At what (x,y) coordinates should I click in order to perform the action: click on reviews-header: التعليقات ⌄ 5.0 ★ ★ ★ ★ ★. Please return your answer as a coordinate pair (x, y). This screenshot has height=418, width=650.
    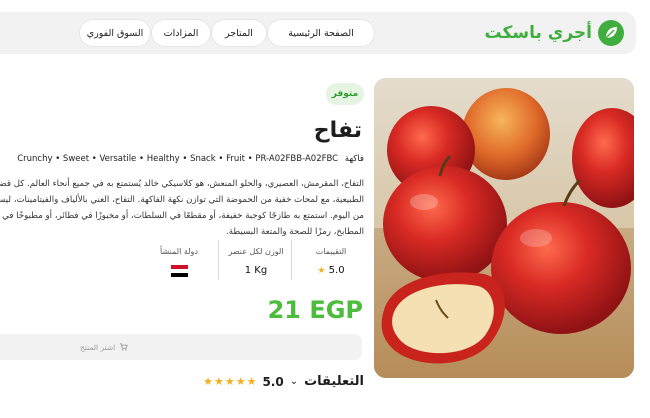
    Looking at the image, I should click on (283, 381).